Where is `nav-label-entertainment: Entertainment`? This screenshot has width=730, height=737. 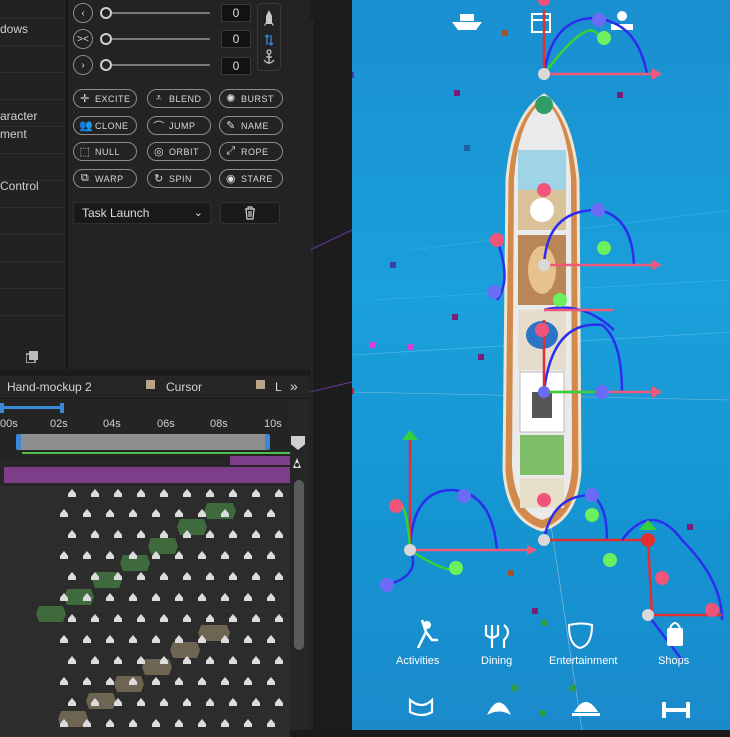 nav-label-entertainment: Entertainment is located at coordinates (583, 661).